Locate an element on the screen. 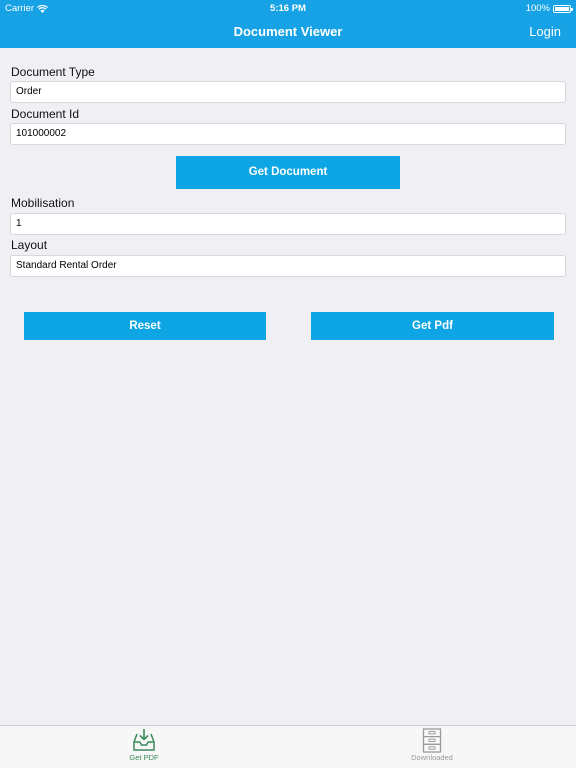  battery-indicator: 100% is located at coordinates (549, 8).